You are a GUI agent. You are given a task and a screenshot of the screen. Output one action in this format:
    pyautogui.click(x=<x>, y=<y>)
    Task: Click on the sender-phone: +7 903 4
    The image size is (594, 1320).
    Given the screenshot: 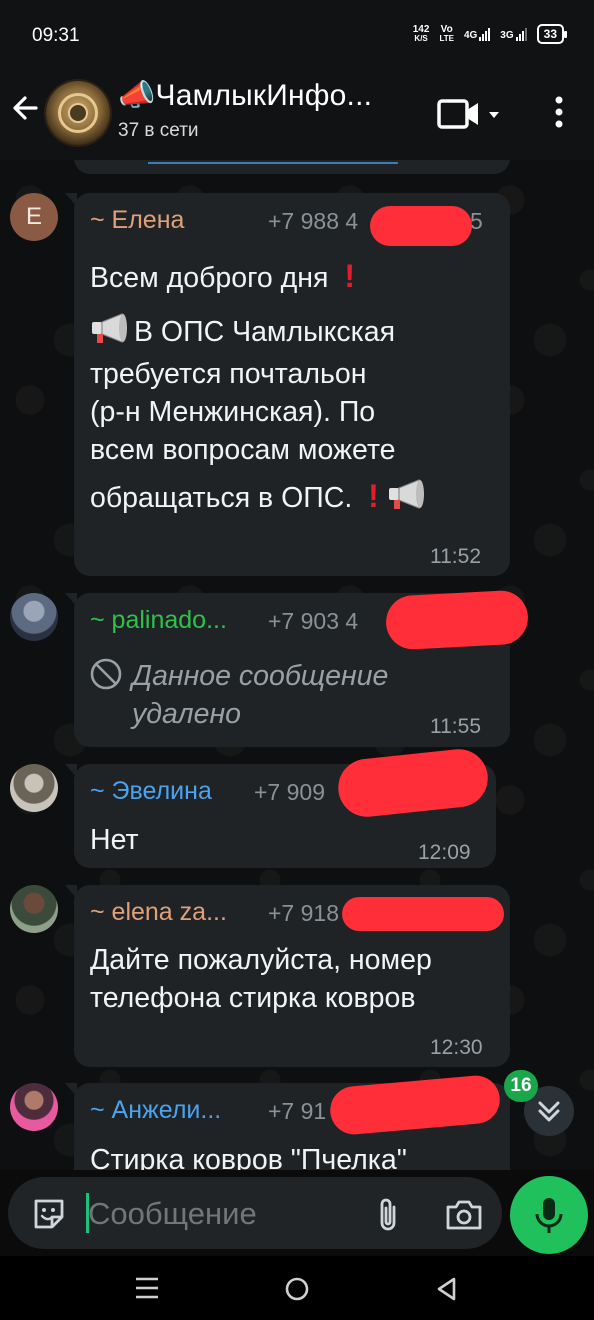 What is the action you would take?
    pyautogui.click(x=313, y=621)
    